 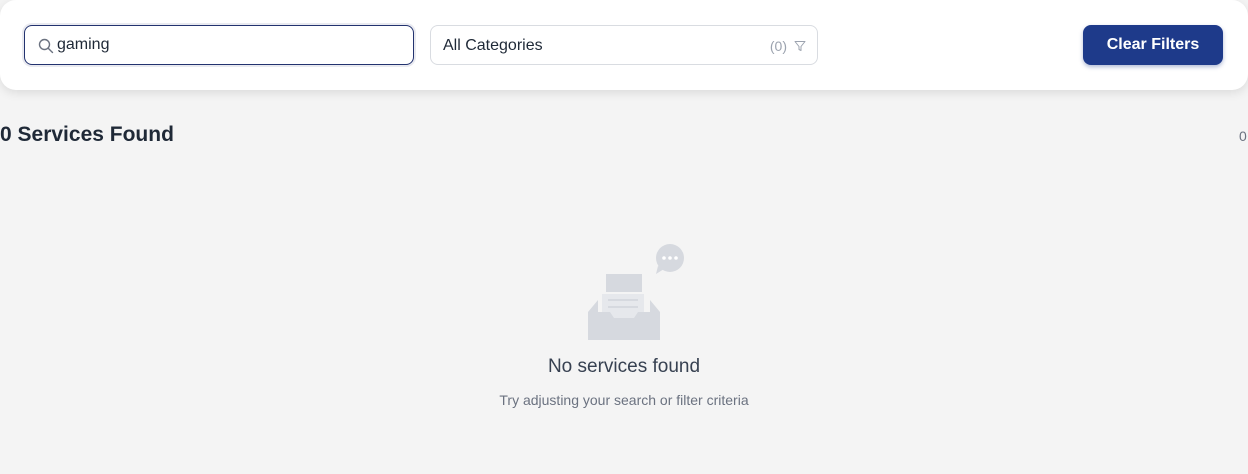 What do you see at coordinates (1153, 45) in the screenshot?
I see `clear-filters-button: Clear Filters` at bounding box center [1153, 45].